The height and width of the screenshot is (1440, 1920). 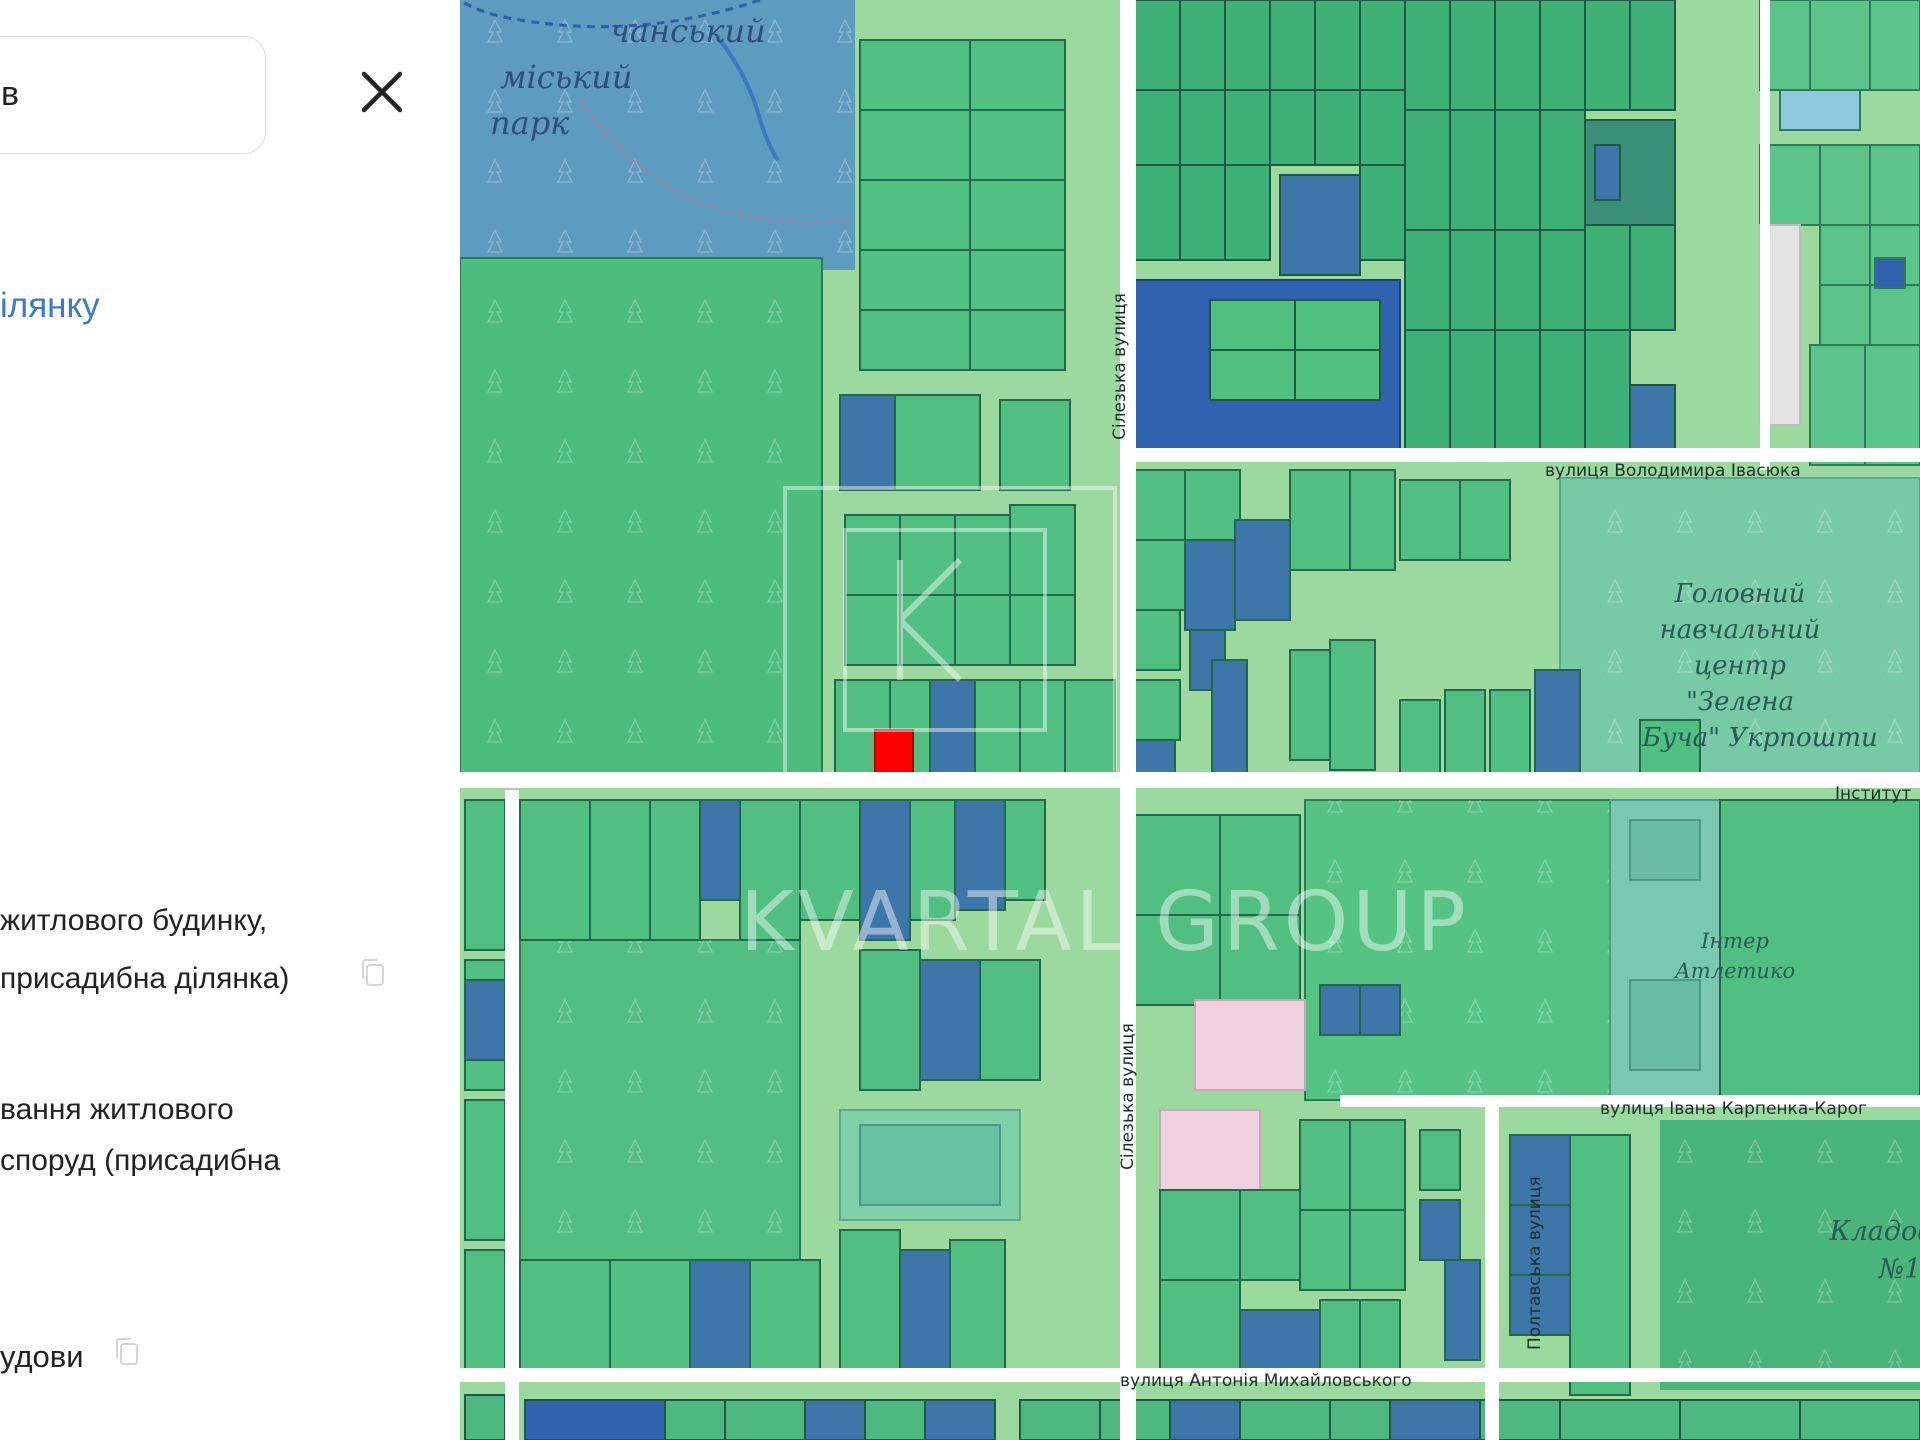 What do you see at coordinates (1899, 1269) in the screenshot?
I see `cemetery-label-line-2: №1` at bounding box center [1899, 1269].